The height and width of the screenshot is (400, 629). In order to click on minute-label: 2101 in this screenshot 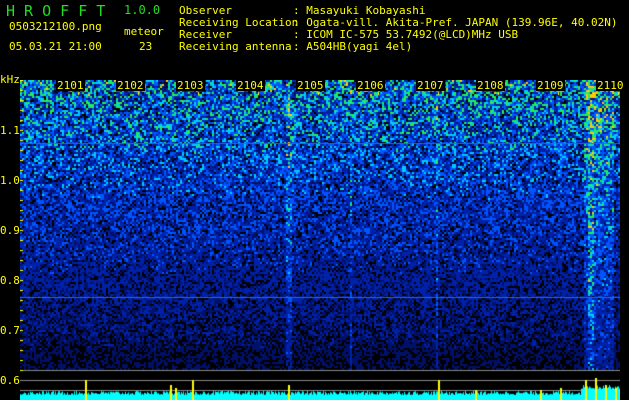, I will do `click(70, 85)`.